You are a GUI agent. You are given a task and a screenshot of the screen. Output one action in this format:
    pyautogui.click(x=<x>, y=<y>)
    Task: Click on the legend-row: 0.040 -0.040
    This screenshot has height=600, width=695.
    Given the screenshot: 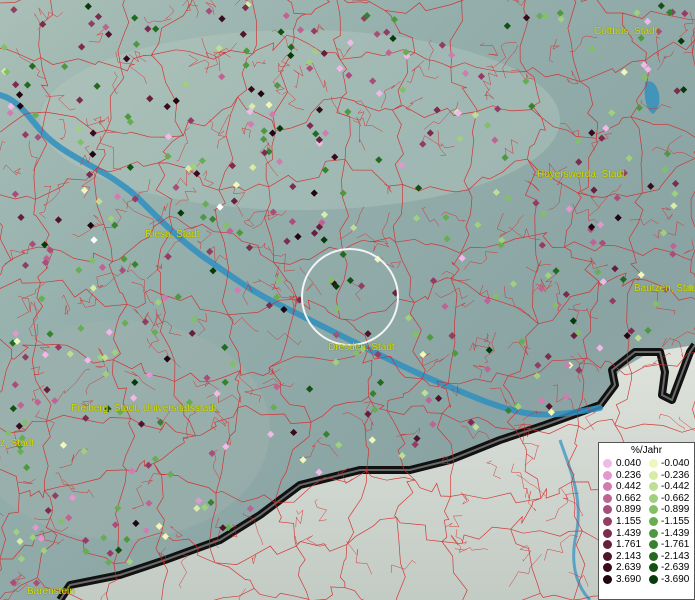 What is the action you would take?
    pyautogui.click(x=646, y=464)
    